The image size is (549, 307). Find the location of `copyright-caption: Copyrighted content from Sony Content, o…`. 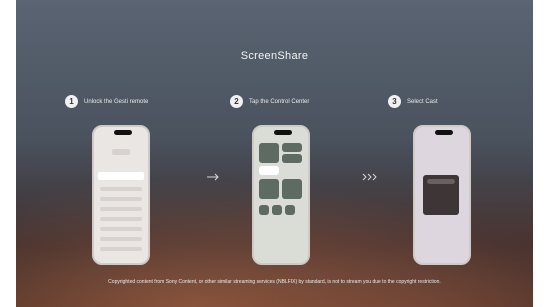

copyright-caption: Copyrighted content from Sony Content, o… is located at coordinates (274, 282).